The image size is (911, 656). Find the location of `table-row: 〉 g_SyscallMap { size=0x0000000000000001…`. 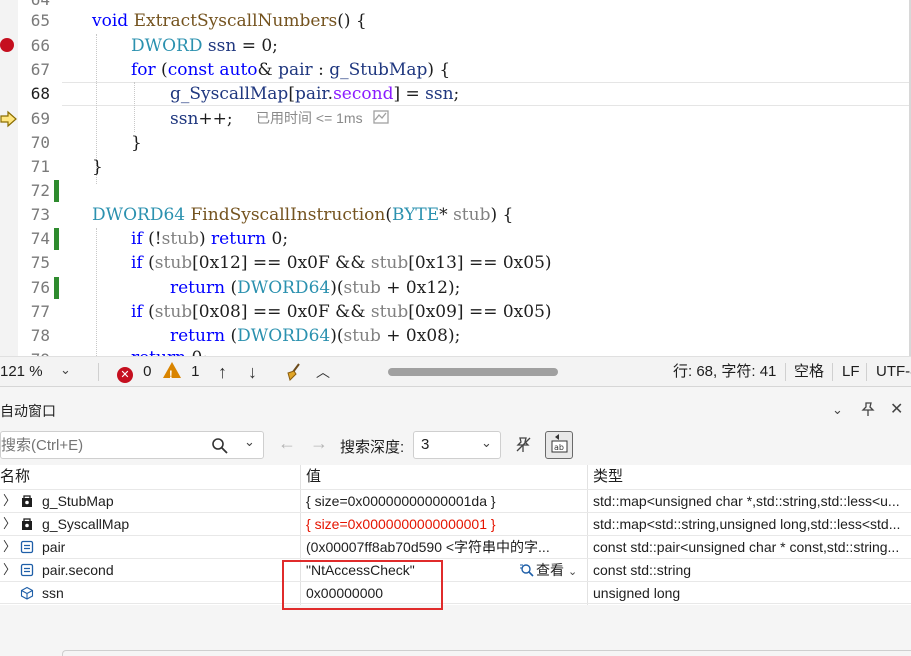

table-row: 〉 g_SyscallMap { size=0x0000000000000001… is located at coordinates (455, 523).